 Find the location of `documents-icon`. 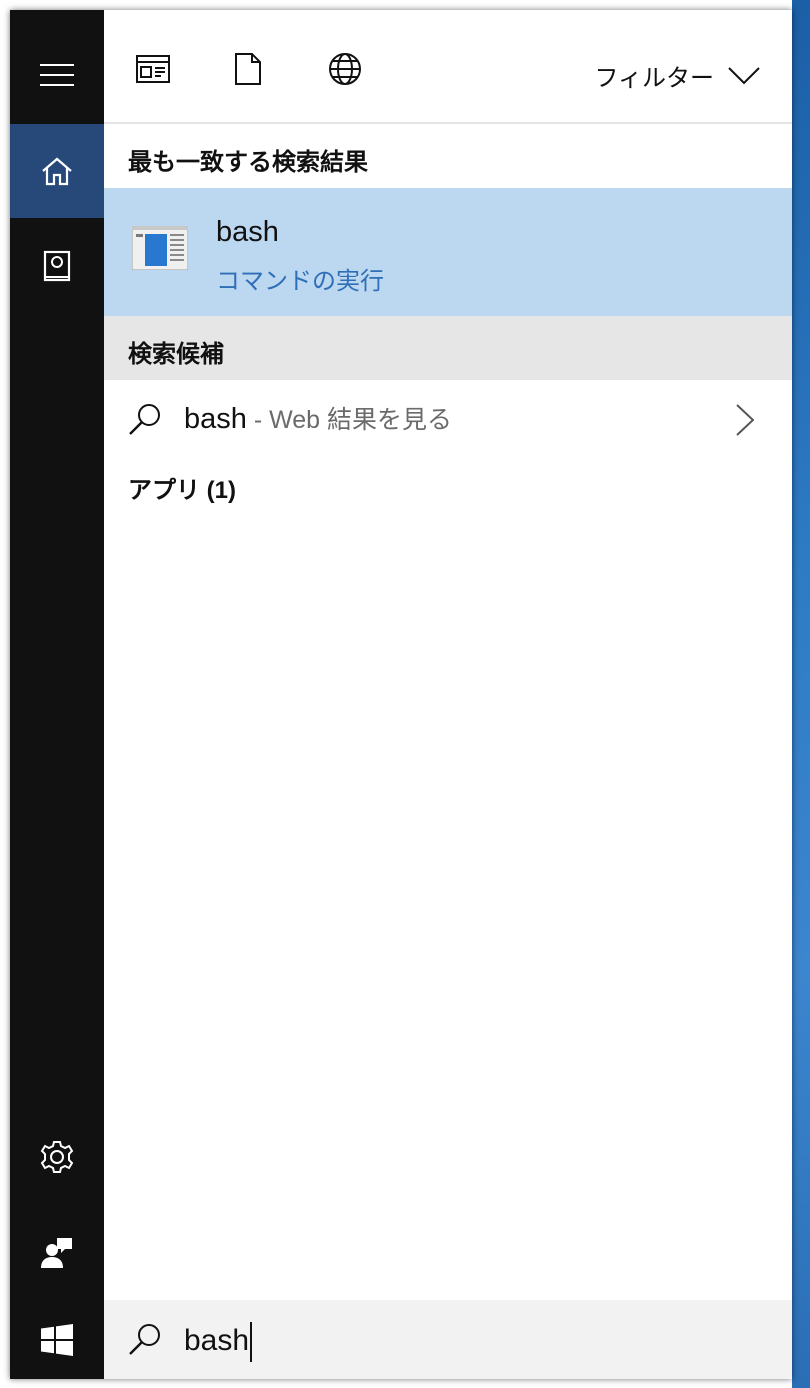

documents-icon is located at coordinates (248, 69).